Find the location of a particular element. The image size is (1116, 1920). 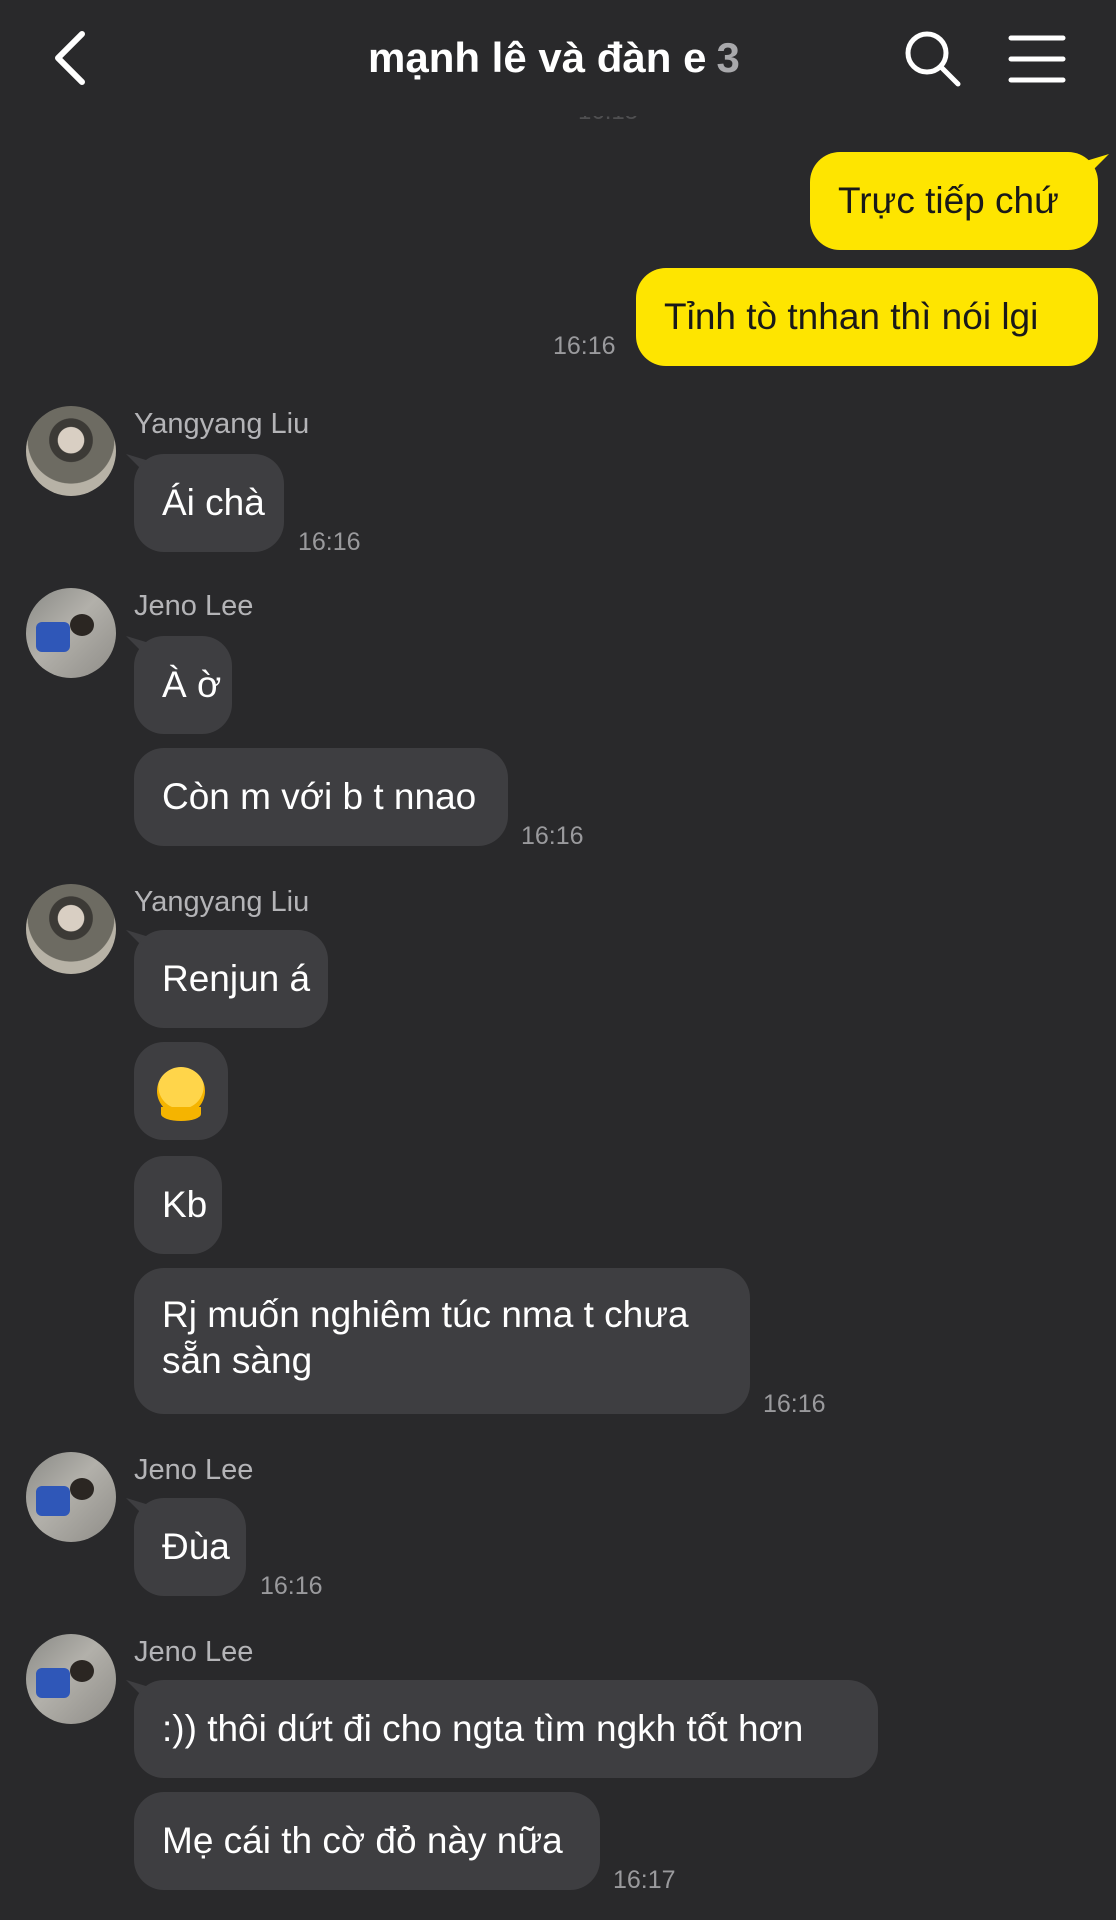

message-text: À ờ is located at coordinates (192, 684).